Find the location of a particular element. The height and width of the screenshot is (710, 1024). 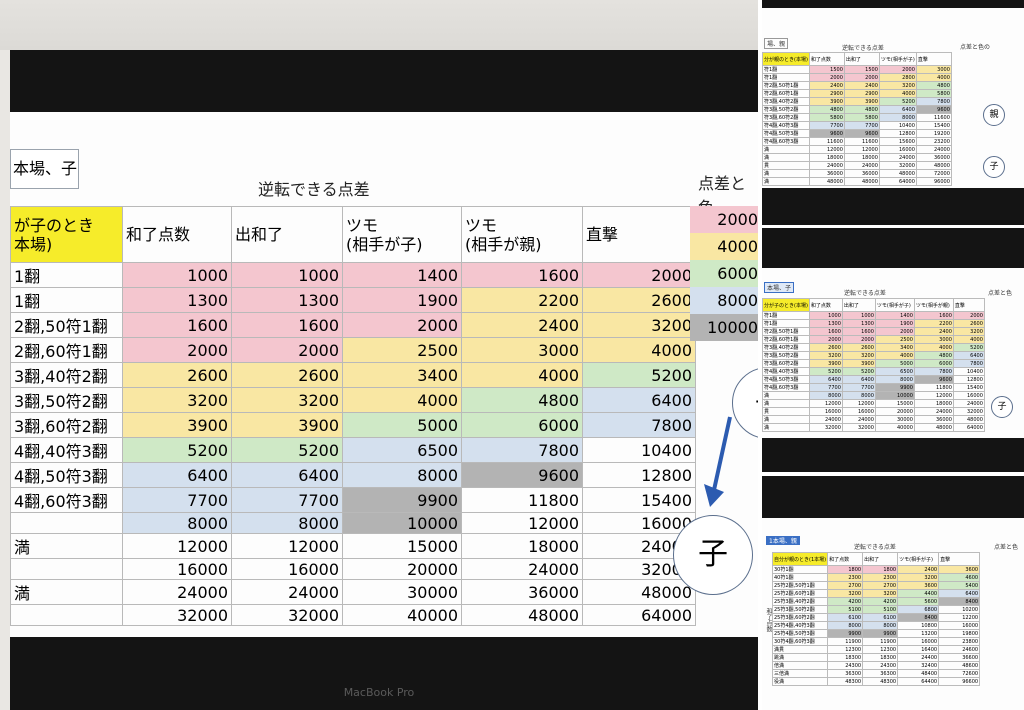

mini-cell: 12200 is located at coordinates (959, 617).